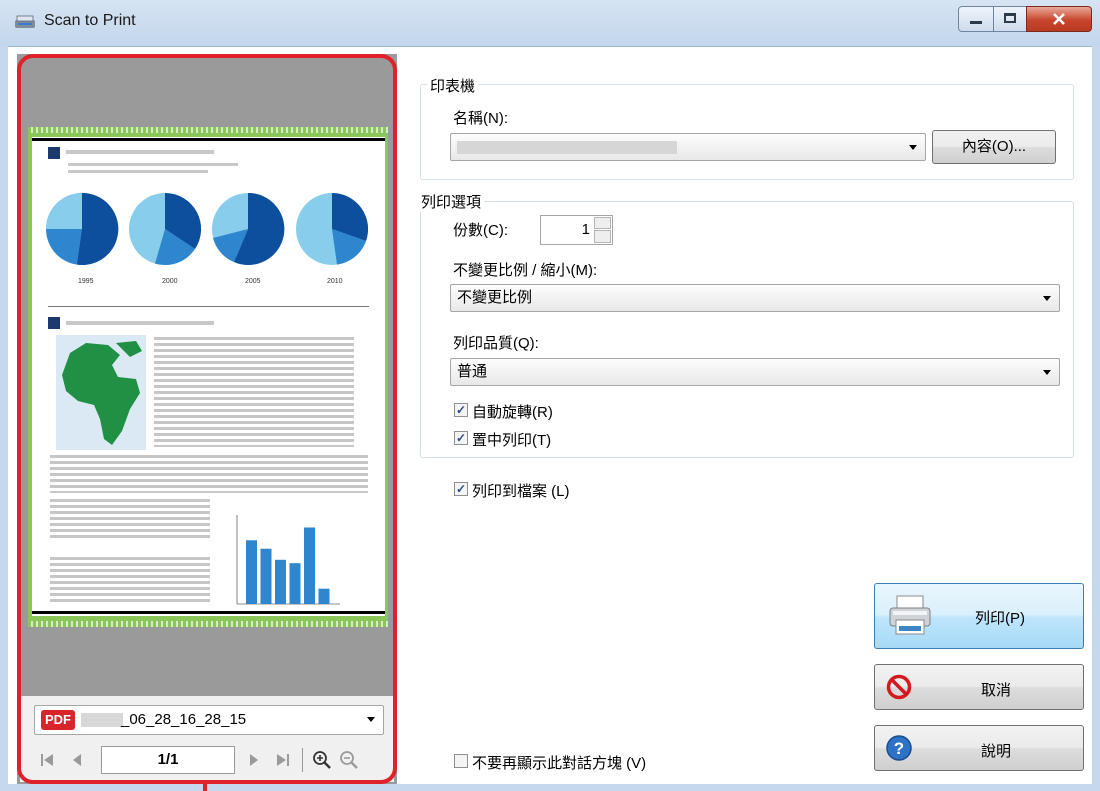 Image resolution: width=1100 pixels, height=791 pixels. I want to click on title-bar, so click(550, 23).